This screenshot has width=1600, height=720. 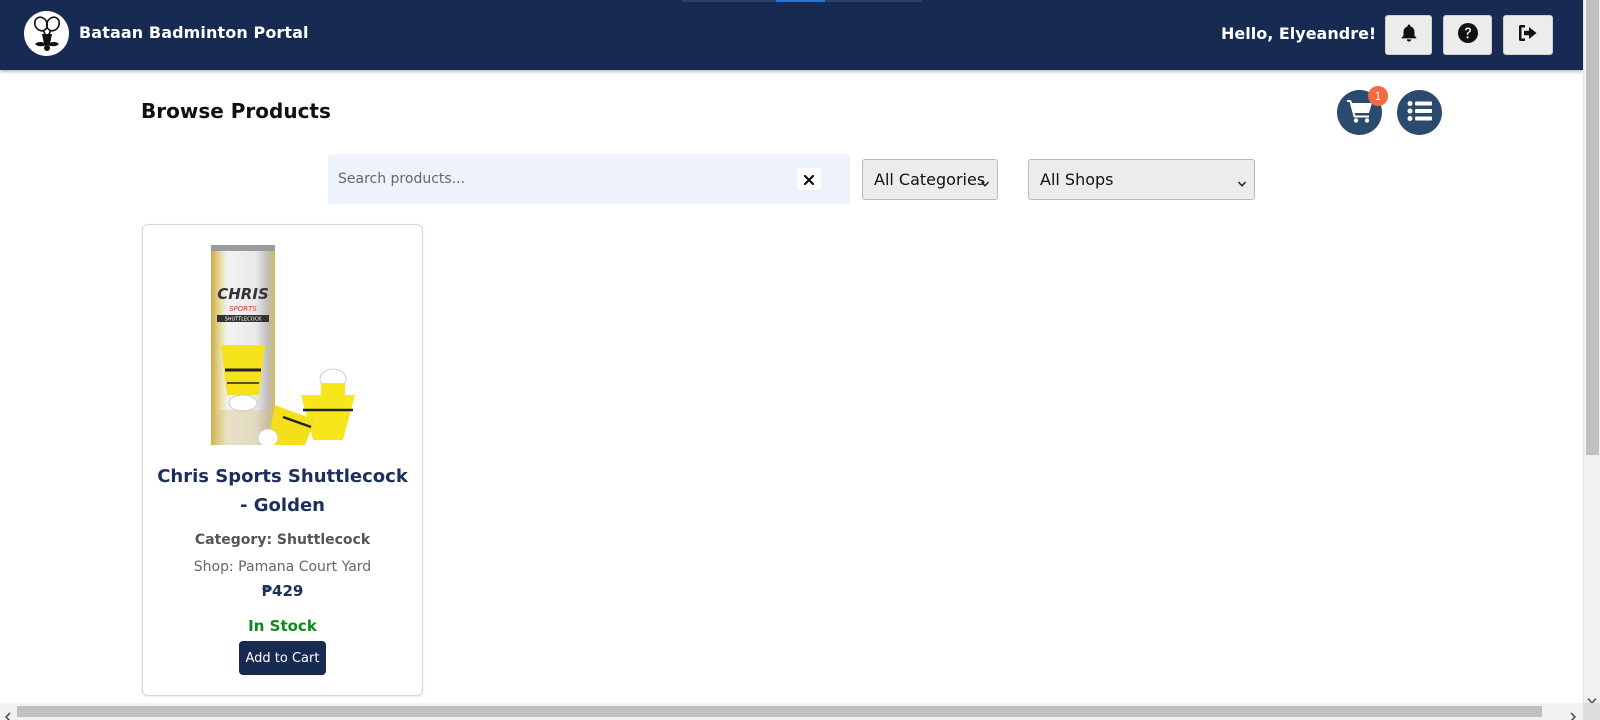 What do you see at coordinates (1592, 227) in the screenshot?
I see `vertical-scroll-thumb` at bounding box center [1592, 227].